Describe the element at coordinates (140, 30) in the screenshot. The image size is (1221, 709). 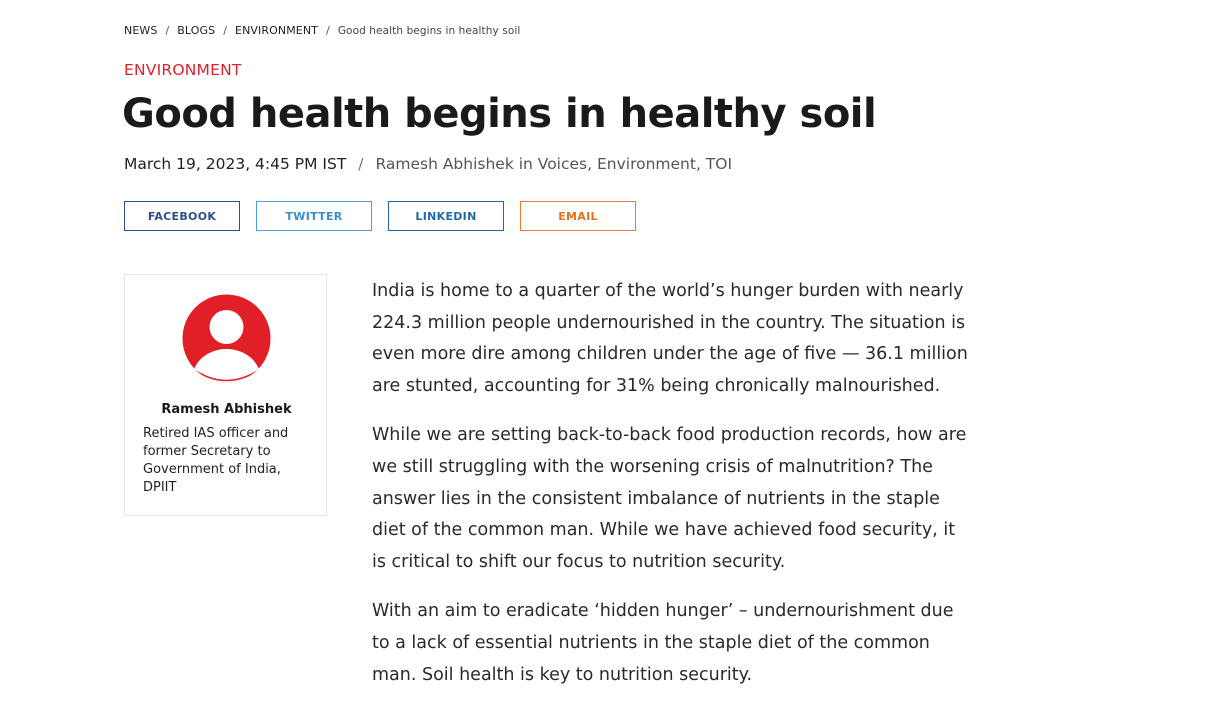
I see `breadcrumb-news: NEWS` at that location.